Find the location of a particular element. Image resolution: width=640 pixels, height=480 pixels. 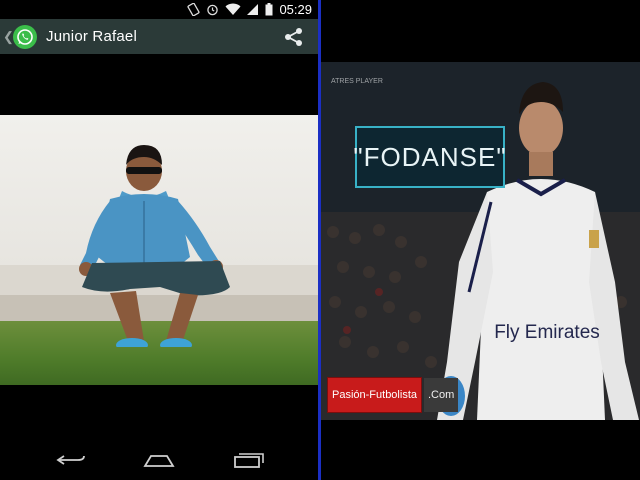

rotate-icon is located at coordinates (194, 9).